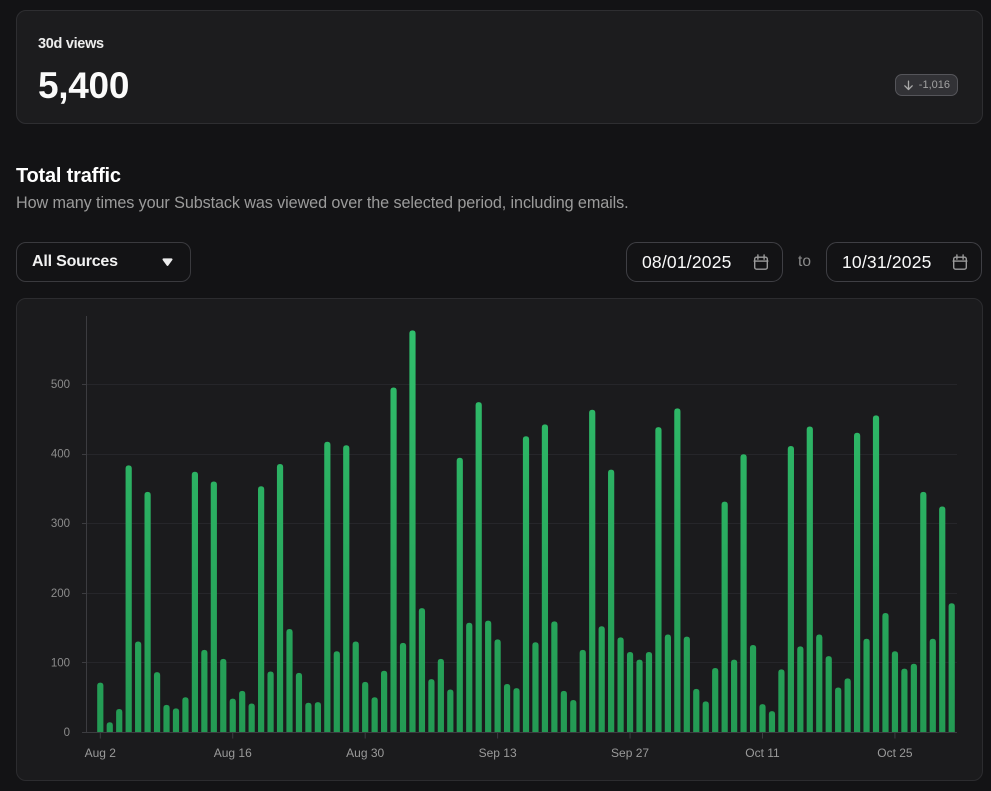  Describe the element at coordinates (904, 262) in the screenshot. I see `end-date-input: 10/31/2025` at that location.